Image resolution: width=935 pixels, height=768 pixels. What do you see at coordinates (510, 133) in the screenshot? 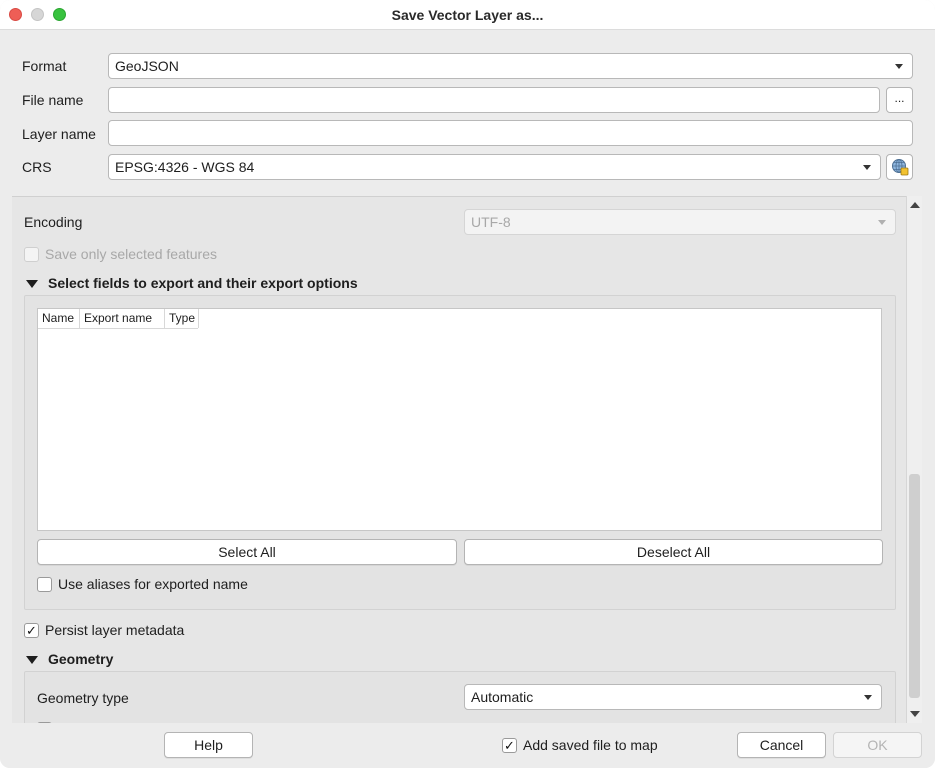
I see `layer-name-input` at bounding box center [510, 133].